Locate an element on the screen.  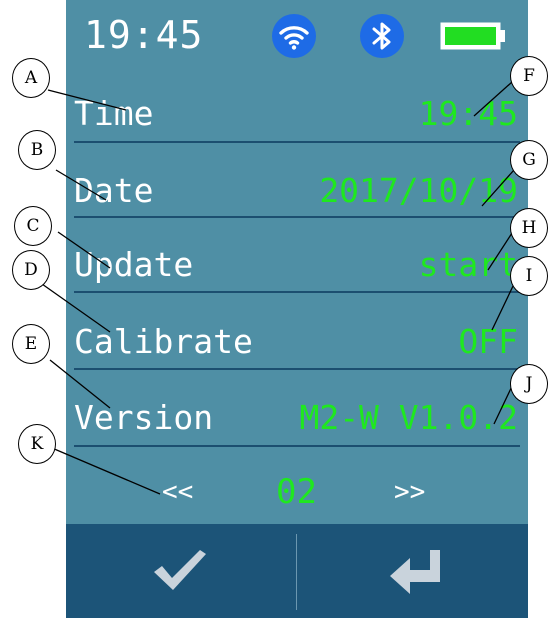
leader-line-b is located at coordinates (81, 185).